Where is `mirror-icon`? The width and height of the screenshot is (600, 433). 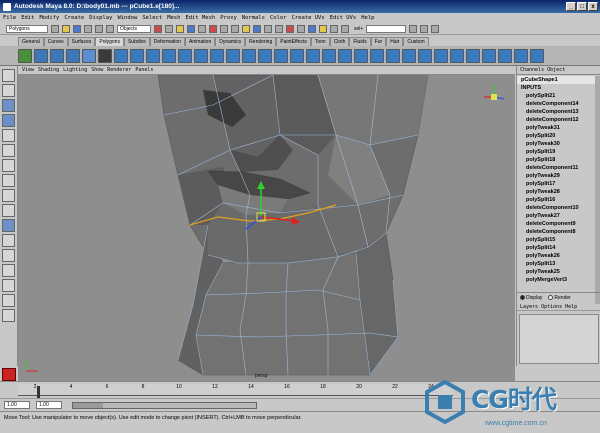 mirror-icon is located at coordinates (201, 55).